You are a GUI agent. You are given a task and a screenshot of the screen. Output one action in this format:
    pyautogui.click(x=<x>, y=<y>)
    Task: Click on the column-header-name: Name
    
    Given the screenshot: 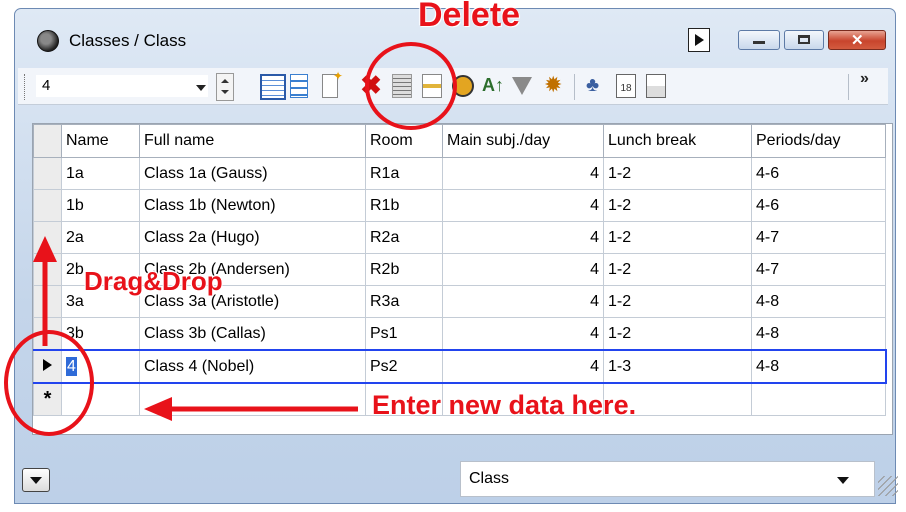 What is the action you would take?
    pyautogui.click(x=100, y=141)
    